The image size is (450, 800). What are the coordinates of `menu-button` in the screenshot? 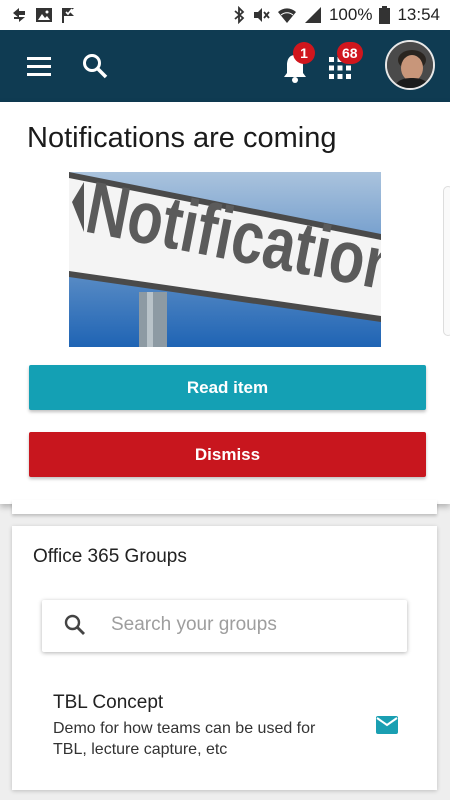 It's located at (39, 66).